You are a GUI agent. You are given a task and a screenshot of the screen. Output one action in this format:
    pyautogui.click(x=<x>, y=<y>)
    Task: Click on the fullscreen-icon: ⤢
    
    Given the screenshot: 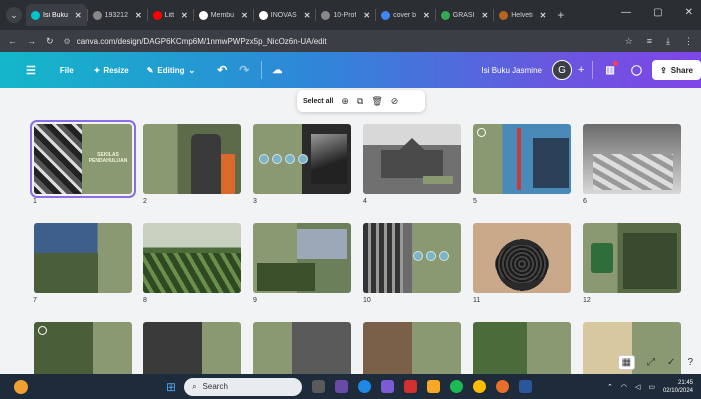 What is the action you would take?
    pyautogui.click(x=651, y=362)
    